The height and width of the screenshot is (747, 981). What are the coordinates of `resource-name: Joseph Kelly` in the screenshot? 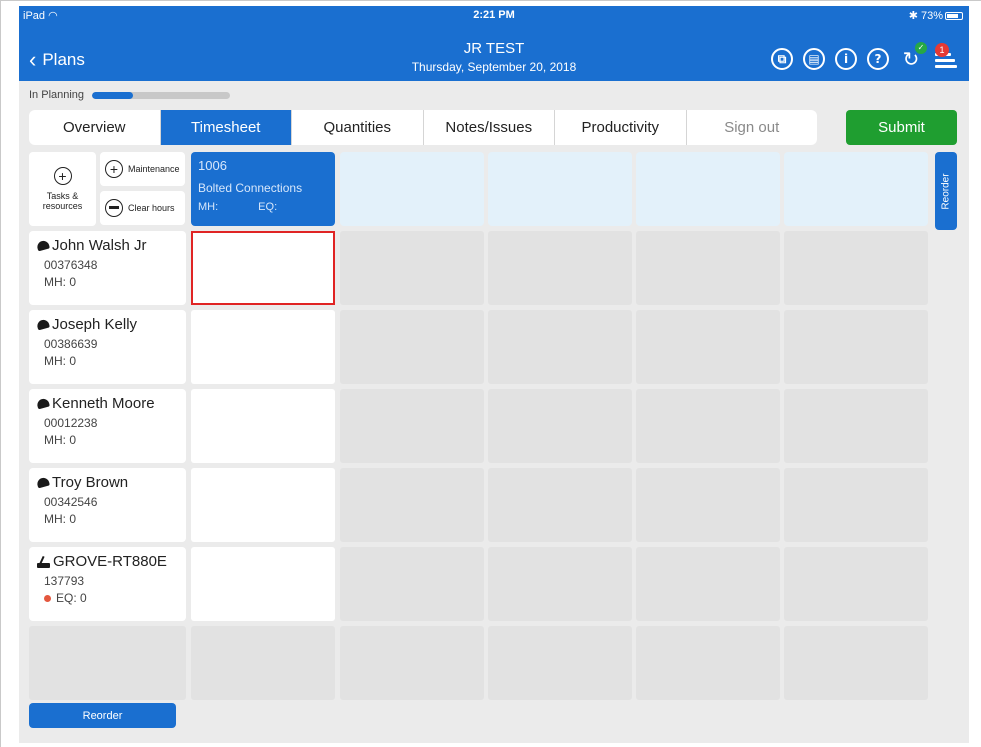 It's located at (107, 324).